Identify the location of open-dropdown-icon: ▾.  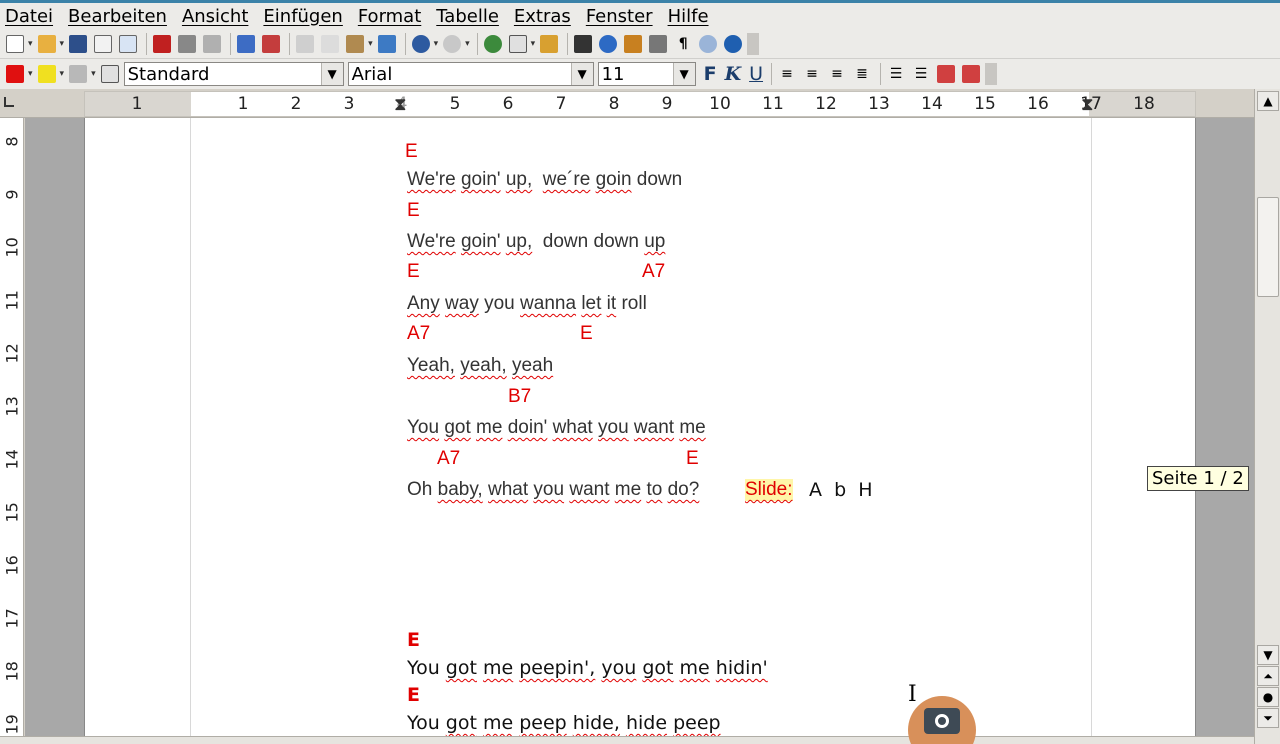
(62, 44).